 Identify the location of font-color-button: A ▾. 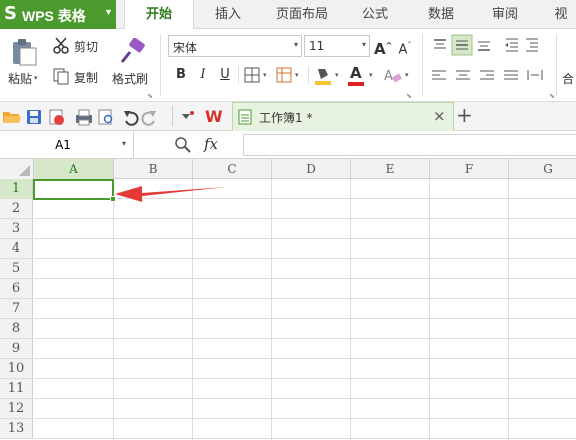
(363, 75).